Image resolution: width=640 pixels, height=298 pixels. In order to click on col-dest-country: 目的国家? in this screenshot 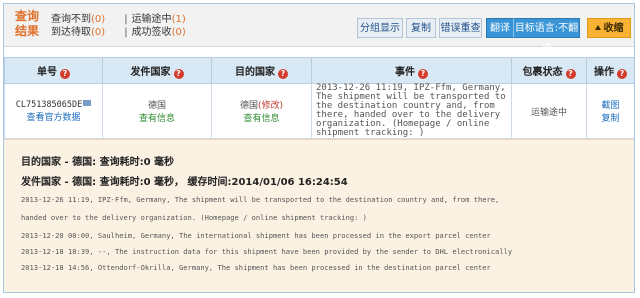, I will do `click(261, 70)`.